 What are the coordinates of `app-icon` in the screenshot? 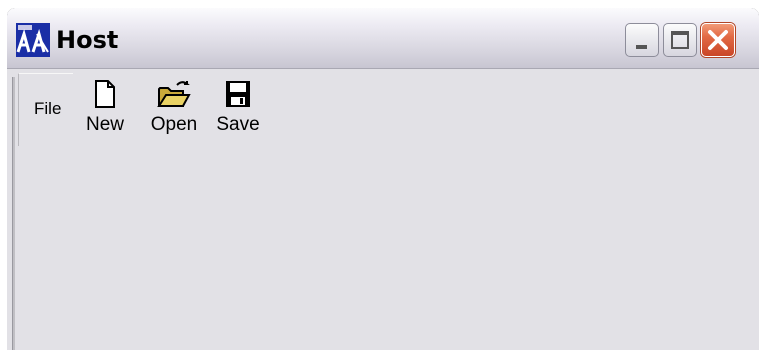 It's located at (33, 40).